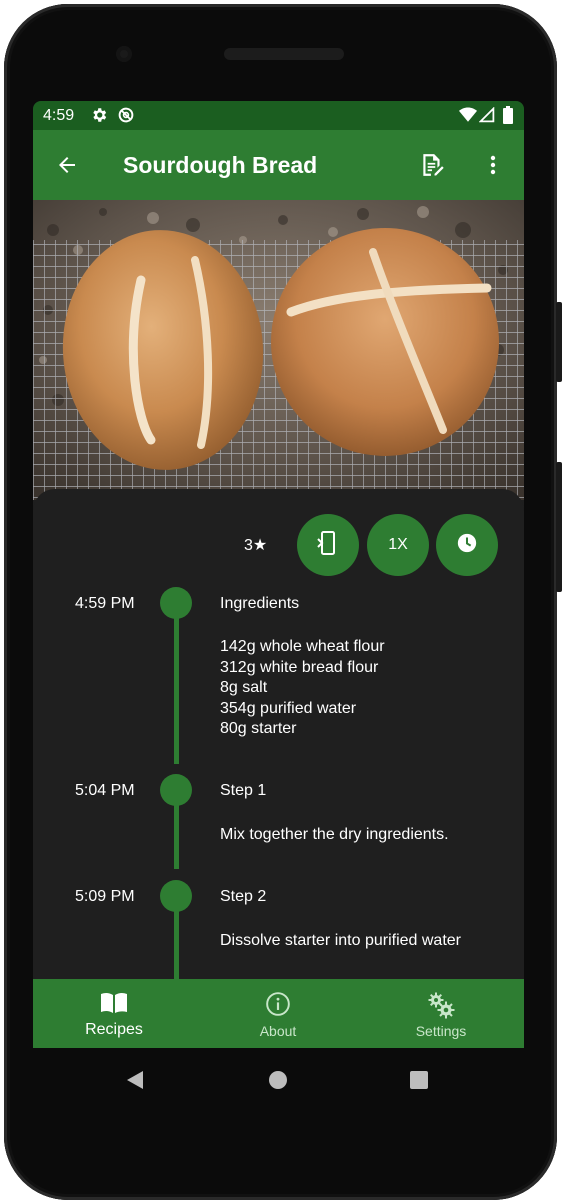 This screenshot has width=563, height=1204. I want to click on ingredient-line: 312g white bread flour, so click(299, 667).